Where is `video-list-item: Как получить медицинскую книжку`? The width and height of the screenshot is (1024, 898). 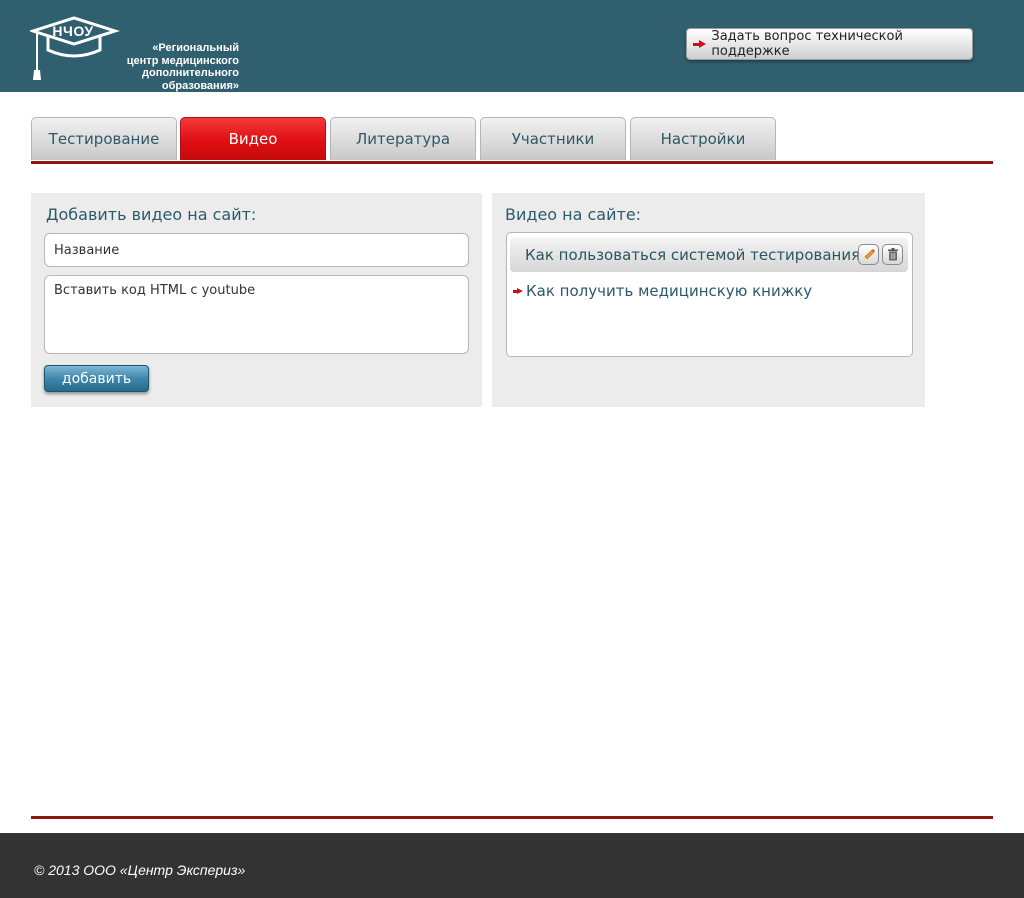
video-list-item: Как получить медицинскую книжку is located at coordinates (662, 291).